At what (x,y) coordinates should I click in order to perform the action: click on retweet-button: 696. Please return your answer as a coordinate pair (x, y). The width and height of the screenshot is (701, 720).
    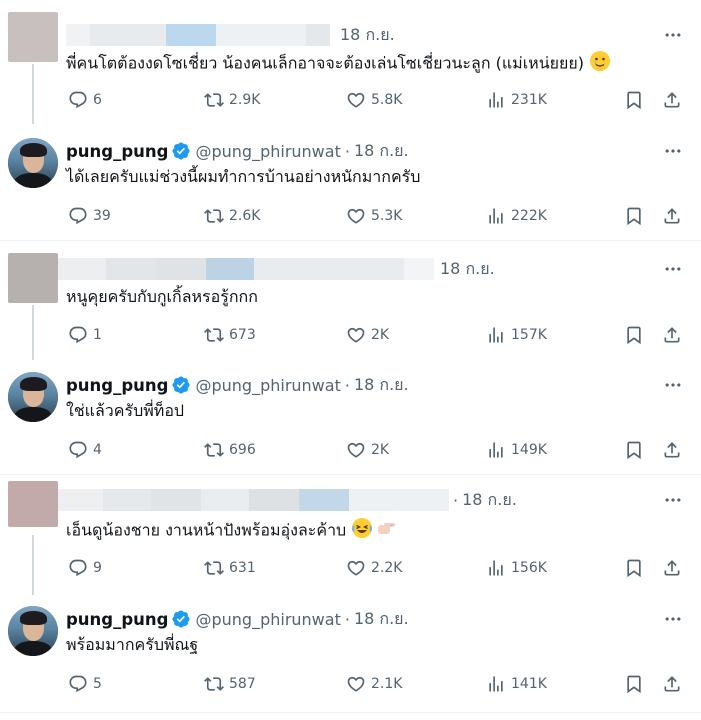
    Looking at the image, I should click on (230, 450).